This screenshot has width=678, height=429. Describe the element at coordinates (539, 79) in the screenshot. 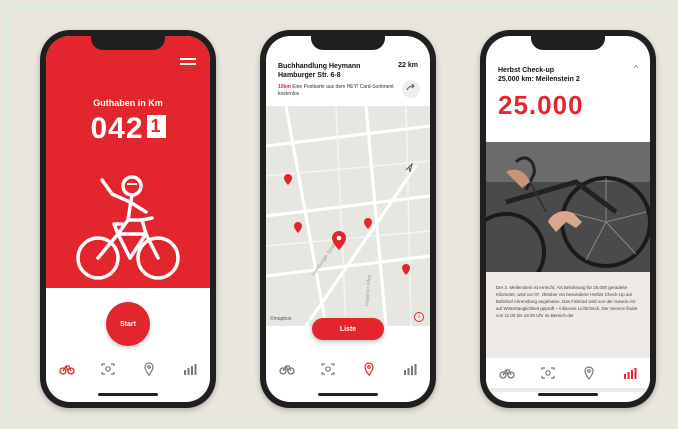

I see `milestone-subtitle: 25.000 km: Meilenstein 2` at that location.